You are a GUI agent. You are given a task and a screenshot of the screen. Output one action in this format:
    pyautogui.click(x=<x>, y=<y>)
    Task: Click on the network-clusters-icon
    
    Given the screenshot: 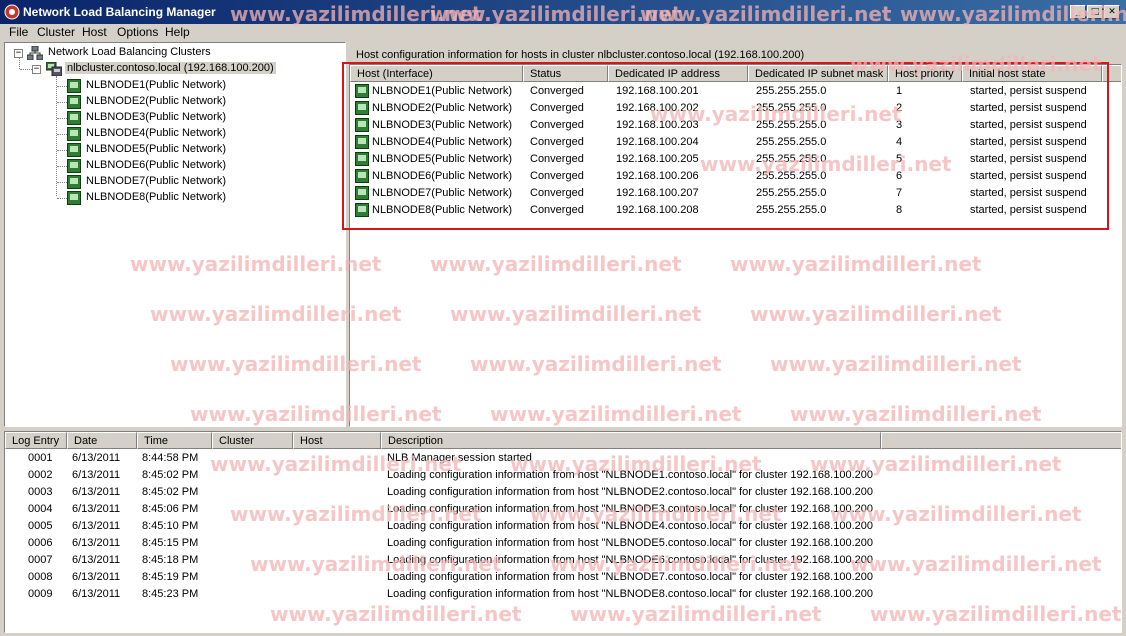 What is the action you would take?
    pyautogui.click(x=35, y=53)
    